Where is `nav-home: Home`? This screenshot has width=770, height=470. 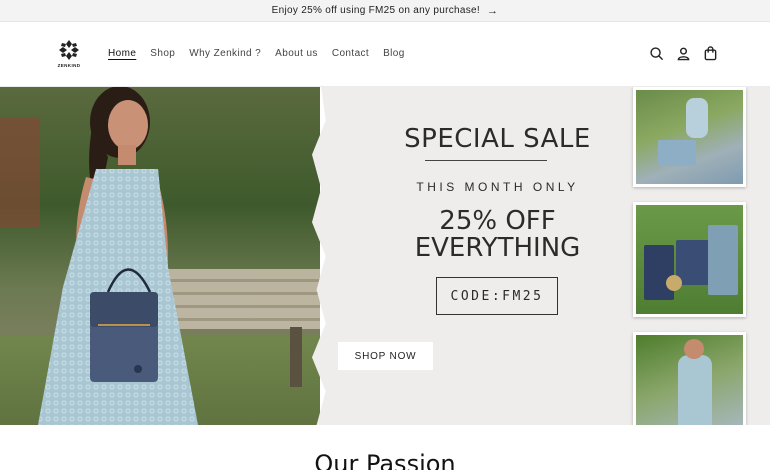 nav-home: Home is located at coordinates (122, 53).